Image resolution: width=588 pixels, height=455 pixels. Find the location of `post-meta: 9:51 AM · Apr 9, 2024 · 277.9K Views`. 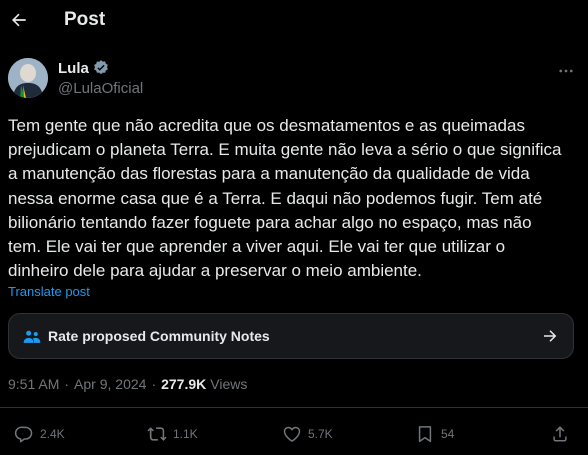

post-meta: 9:51 AM · Apr 9, 2024 · 277.9K Views is located at coordinates (127, 384).